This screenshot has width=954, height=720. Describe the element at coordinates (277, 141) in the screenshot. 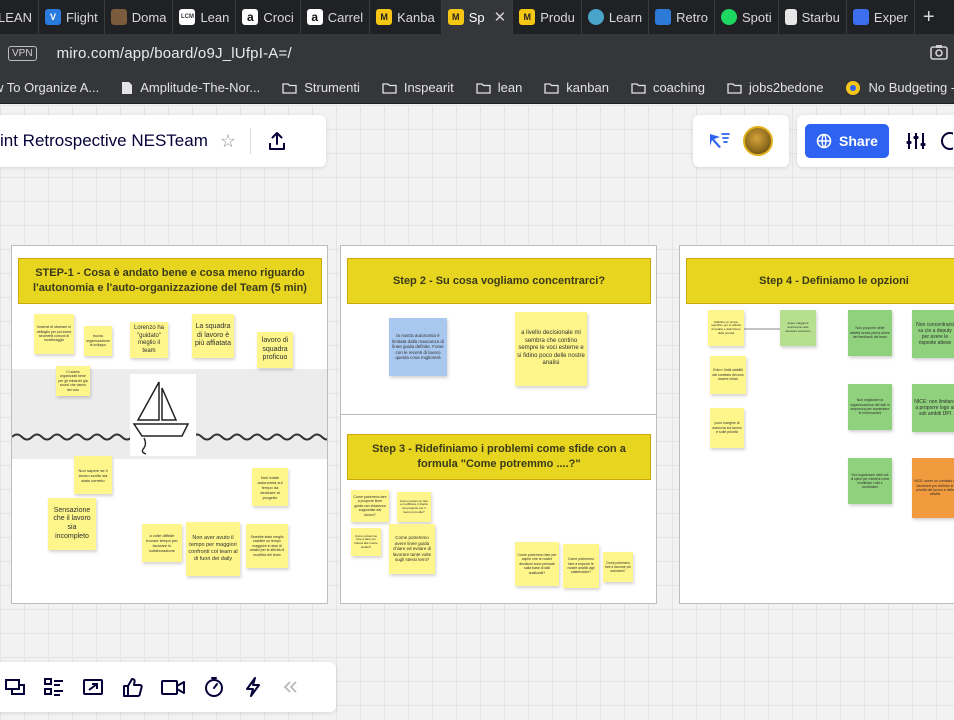

I see `export-icon` at that location.